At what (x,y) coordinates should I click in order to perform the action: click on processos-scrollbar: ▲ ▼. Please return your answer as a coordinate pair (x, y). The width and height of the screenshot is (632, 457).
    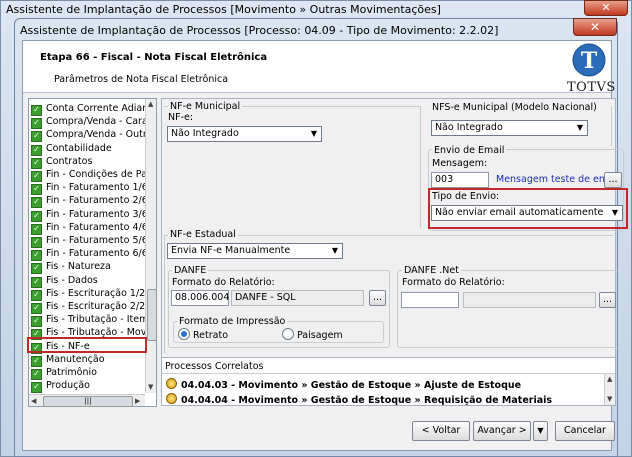
    Looking at the image, I should click on (609, 389).